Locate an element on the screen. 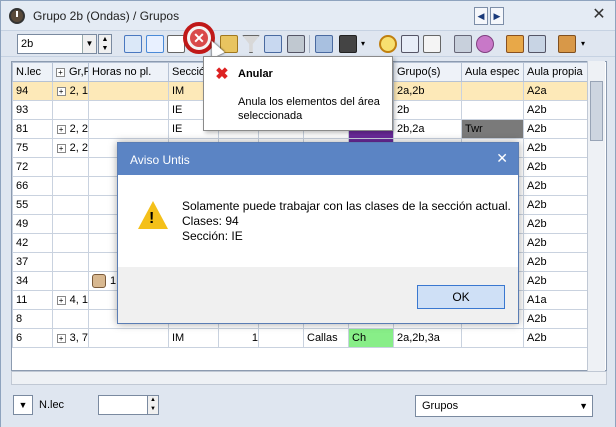  view-selector: Grupos ▼ is located at coordinates (504, 406).